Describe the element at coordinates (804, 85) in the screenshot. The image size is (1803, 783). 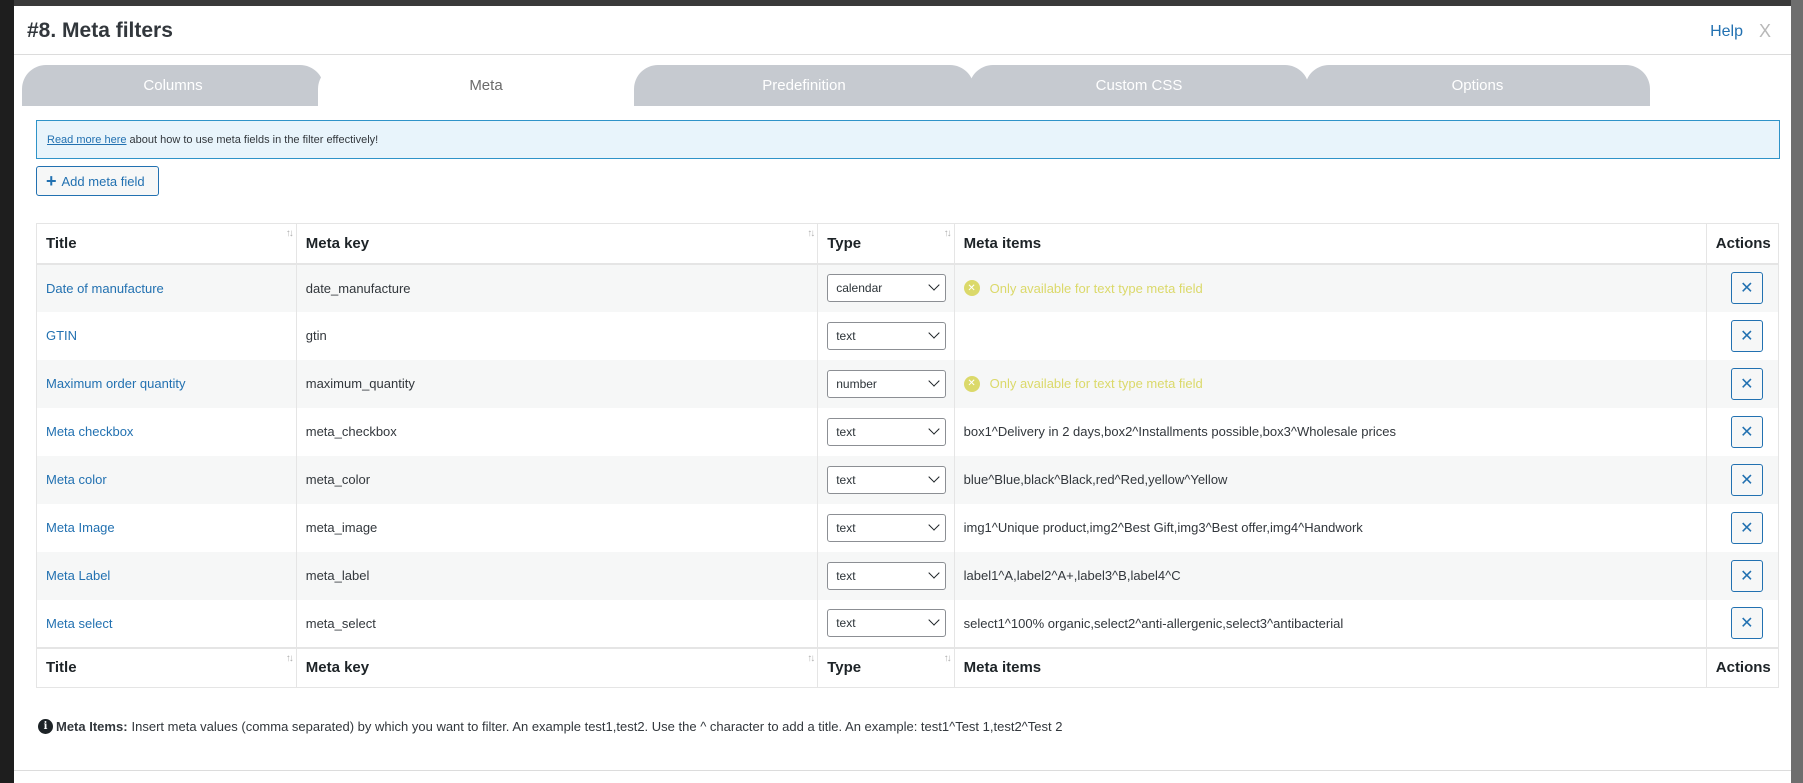
I see `tab-predefinition: Predefinition` at that location.